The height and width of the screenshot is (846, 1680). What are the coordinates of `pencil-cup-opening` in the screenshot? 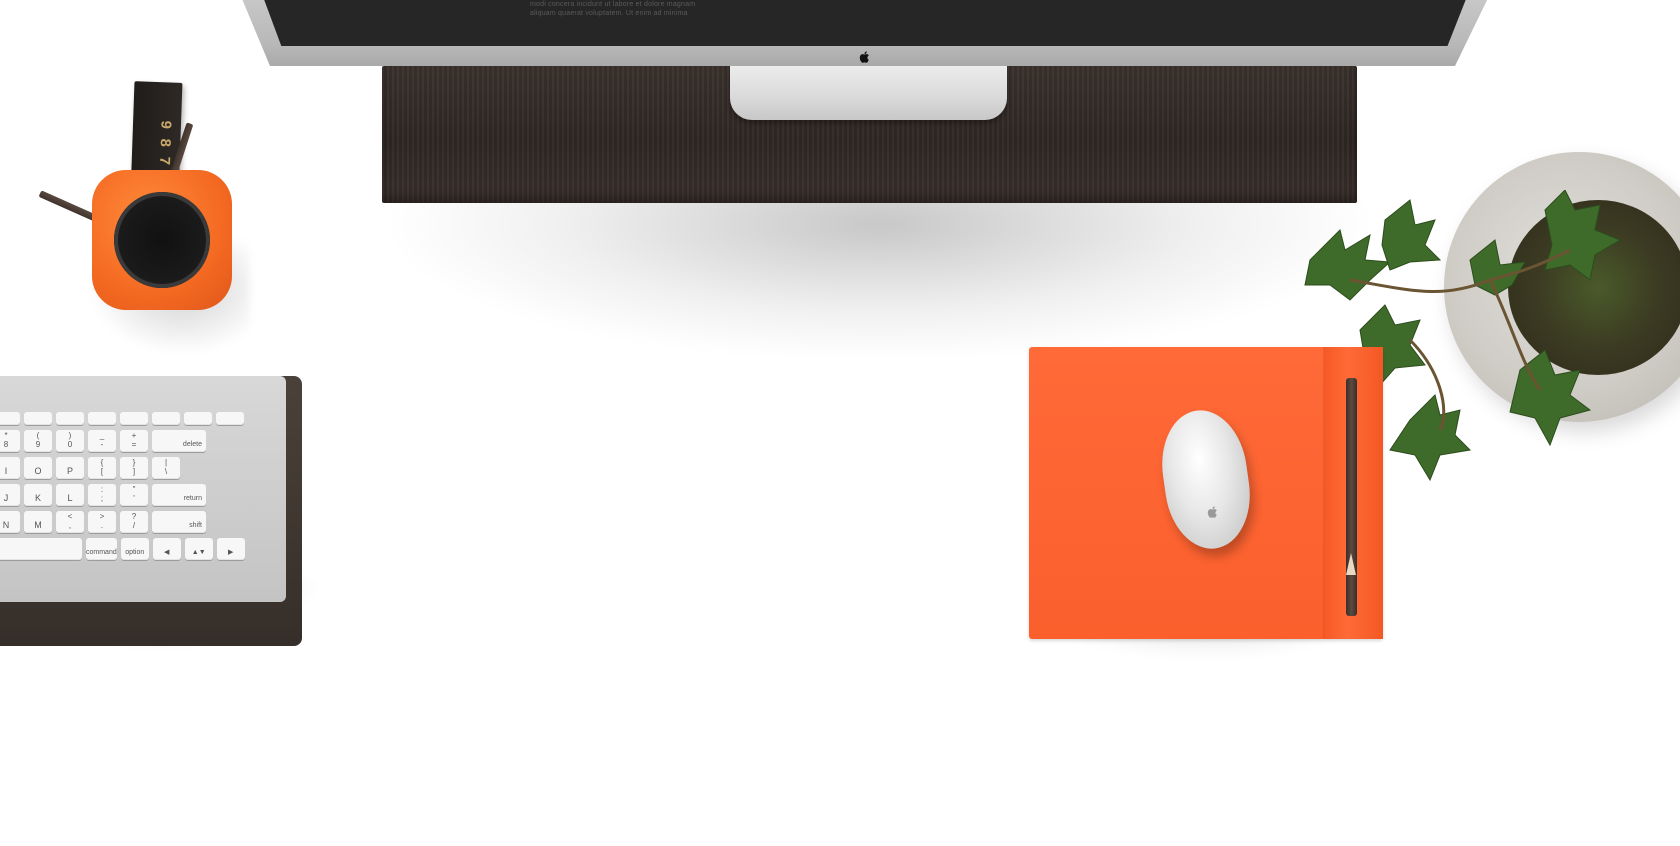 It's located at (162, 240).